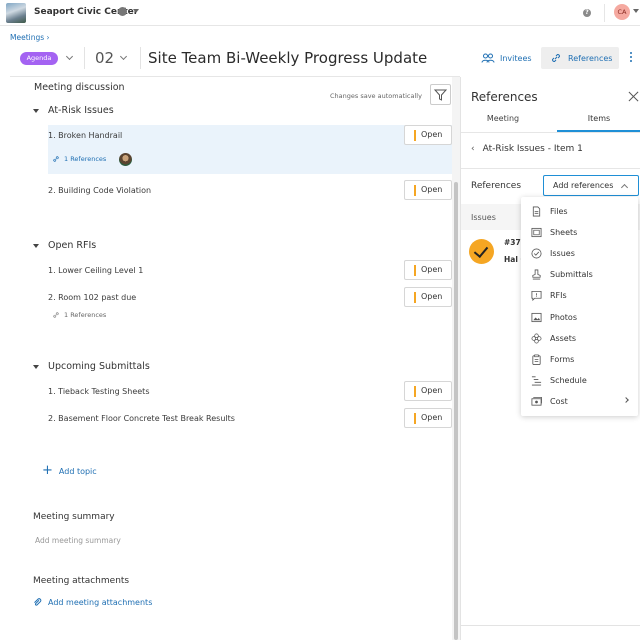 This screenshot has width=640, height=640. What do you see at coordinates (587, 13) in the screenshot?
I see `help-icon: ?` at bounding box center [587, 13].